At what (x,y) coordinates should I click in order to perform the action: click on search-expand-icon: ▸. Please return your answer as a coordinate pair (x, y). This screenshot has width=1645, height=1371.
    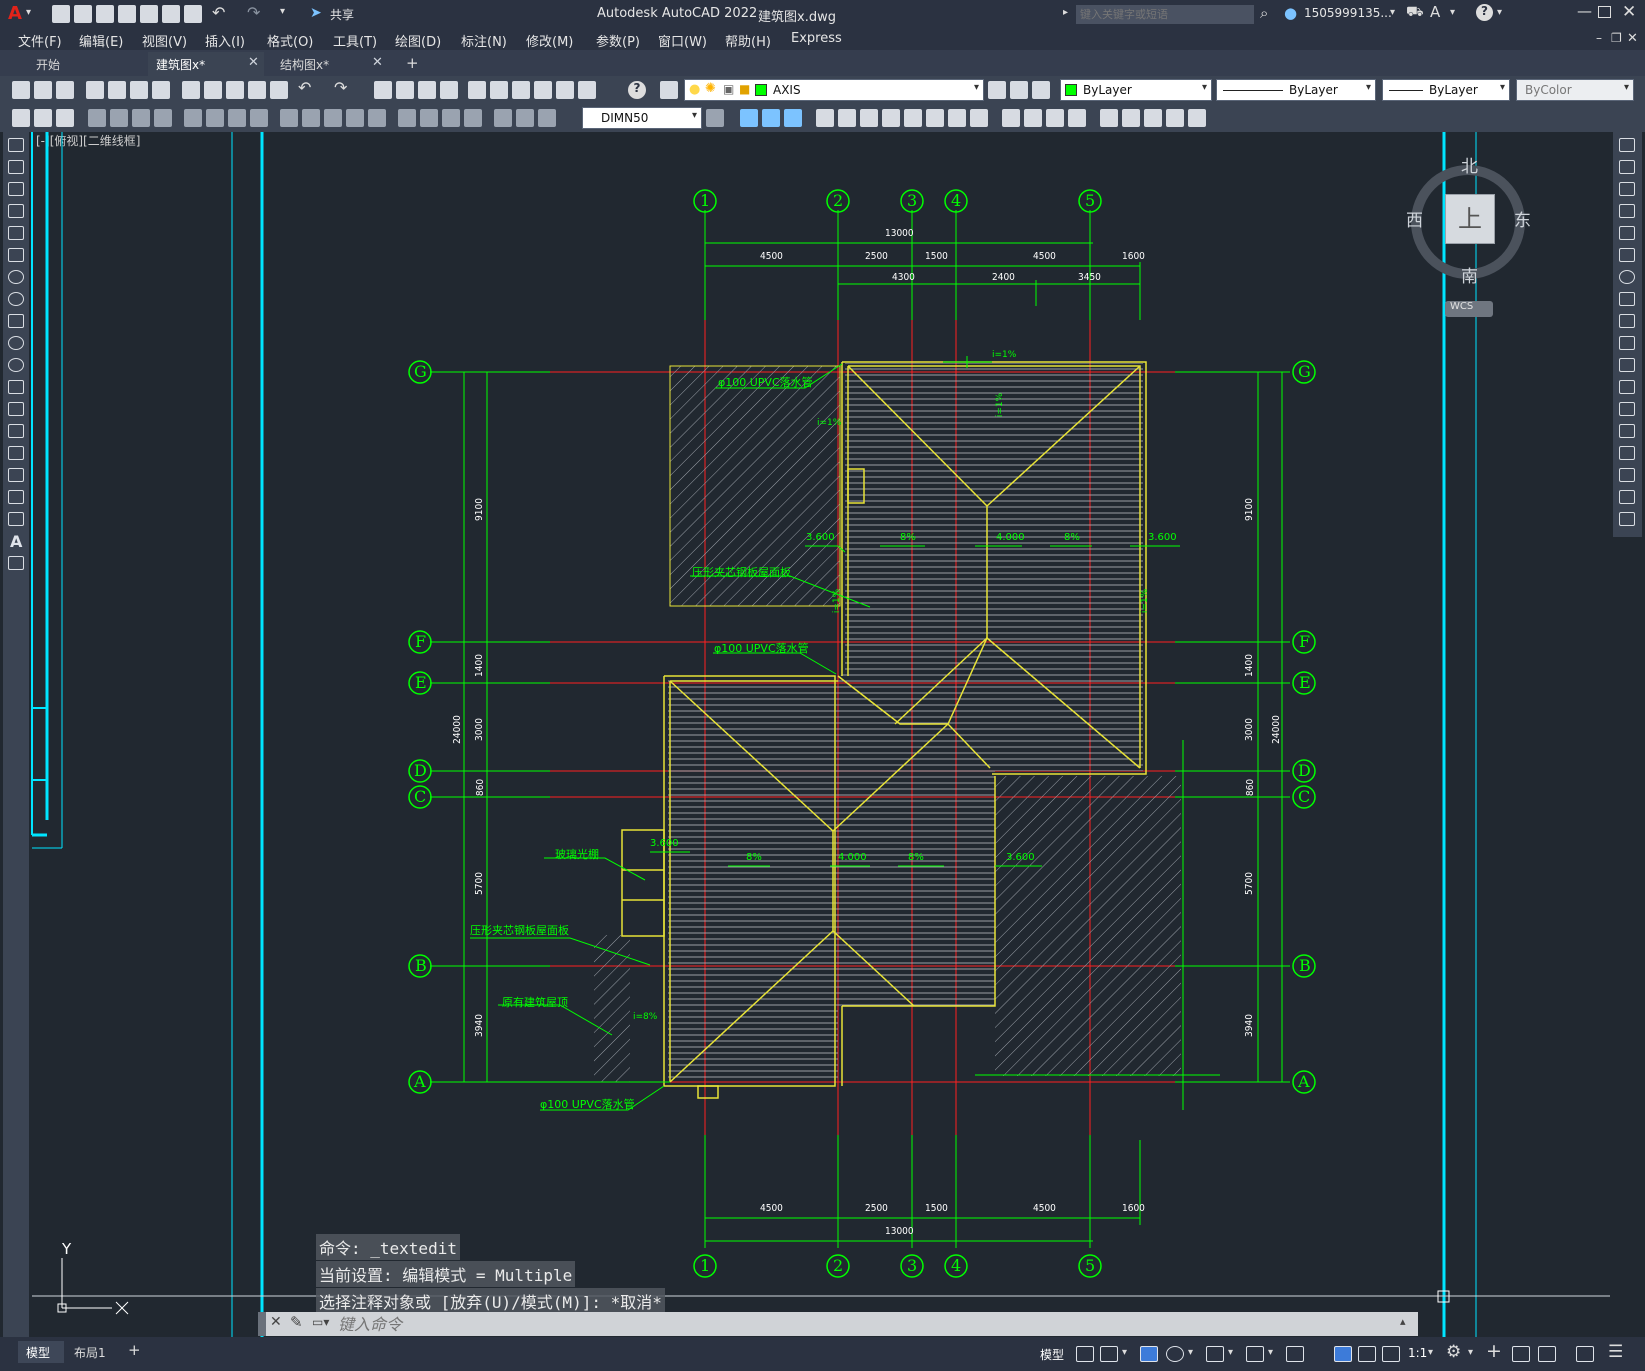
    Looking at the image, I should click on (1065, 12).